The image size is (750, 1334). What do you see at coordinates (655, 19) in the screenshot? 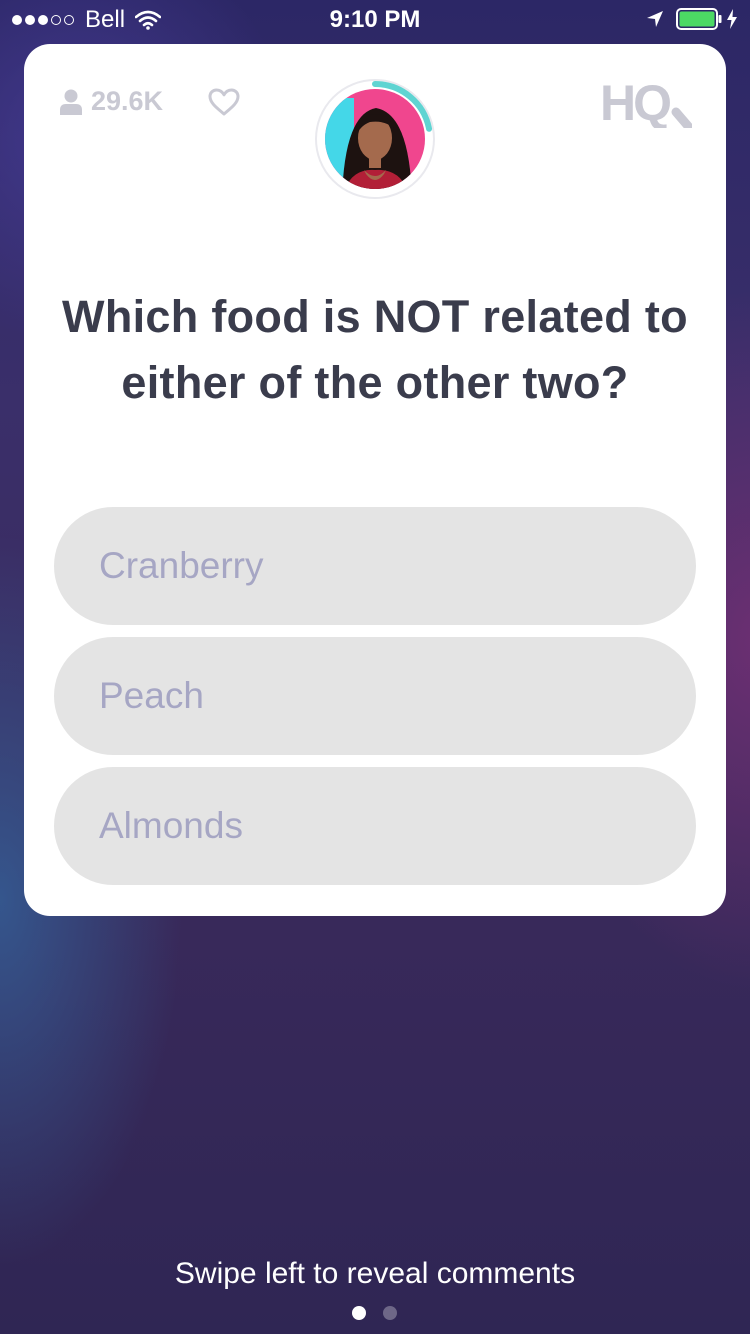
I see `location-arrow-icon` at bounding box center [655, 19].